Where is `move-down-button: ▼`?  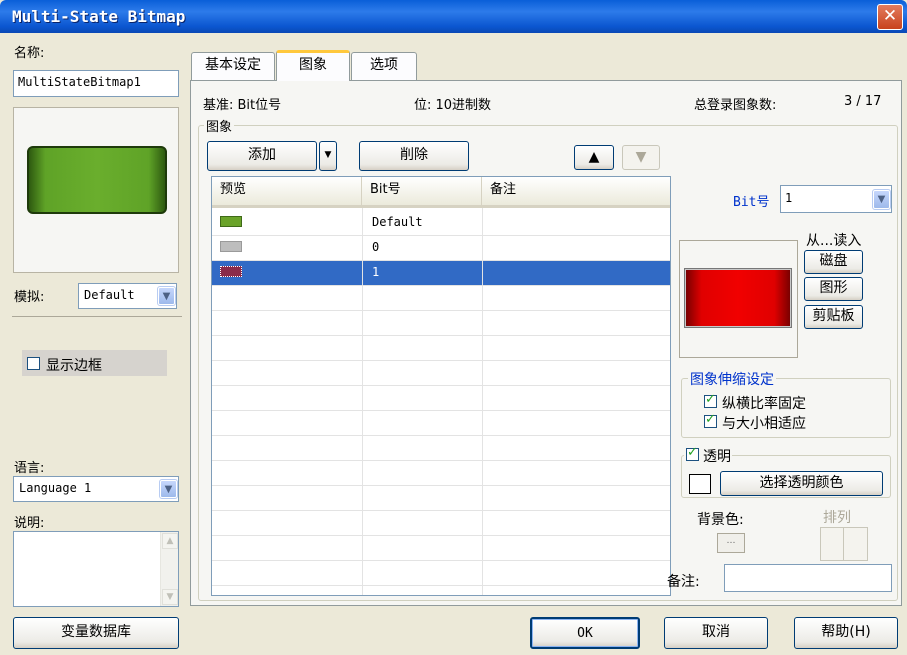 move-down-button: ▼ is located at coordinates (641, 157).